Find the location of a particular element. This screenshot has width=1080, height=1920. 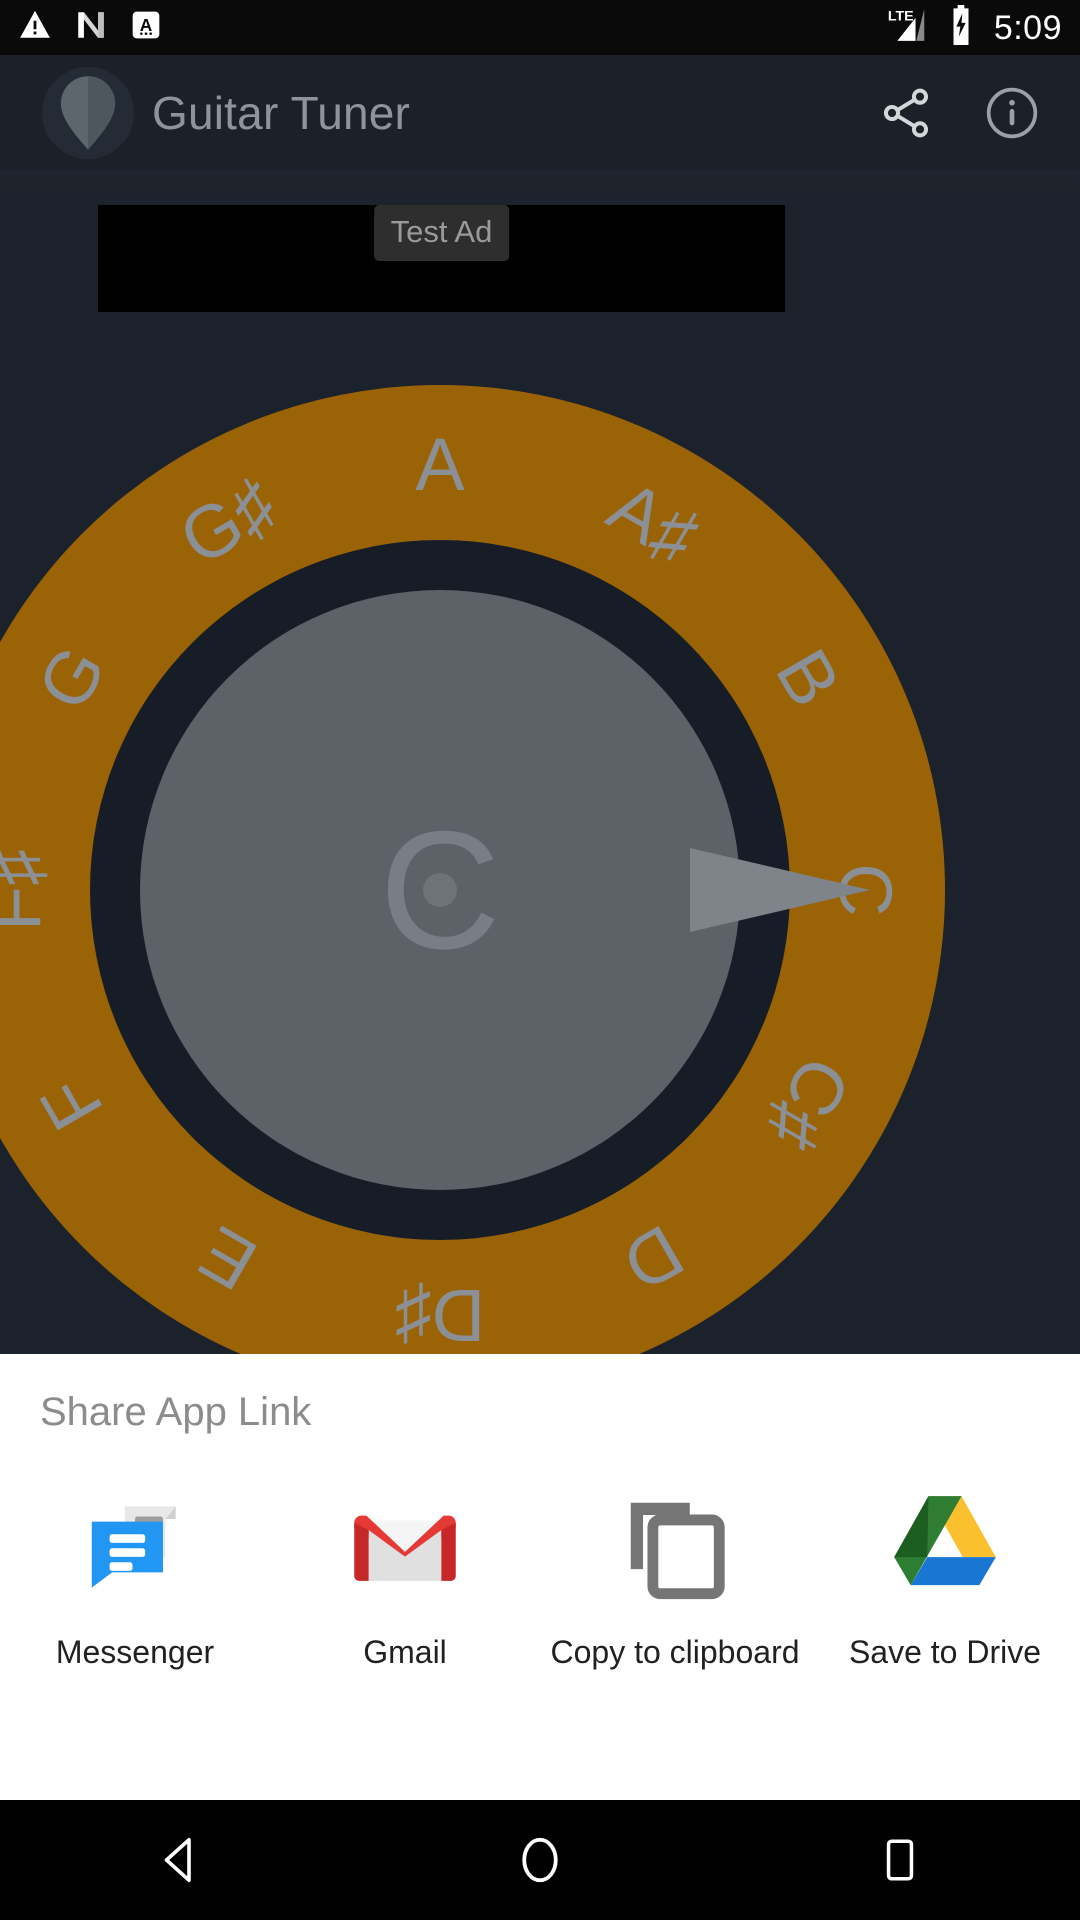

share-target-gmail: Gmail is located at coordinates (405, 1576).